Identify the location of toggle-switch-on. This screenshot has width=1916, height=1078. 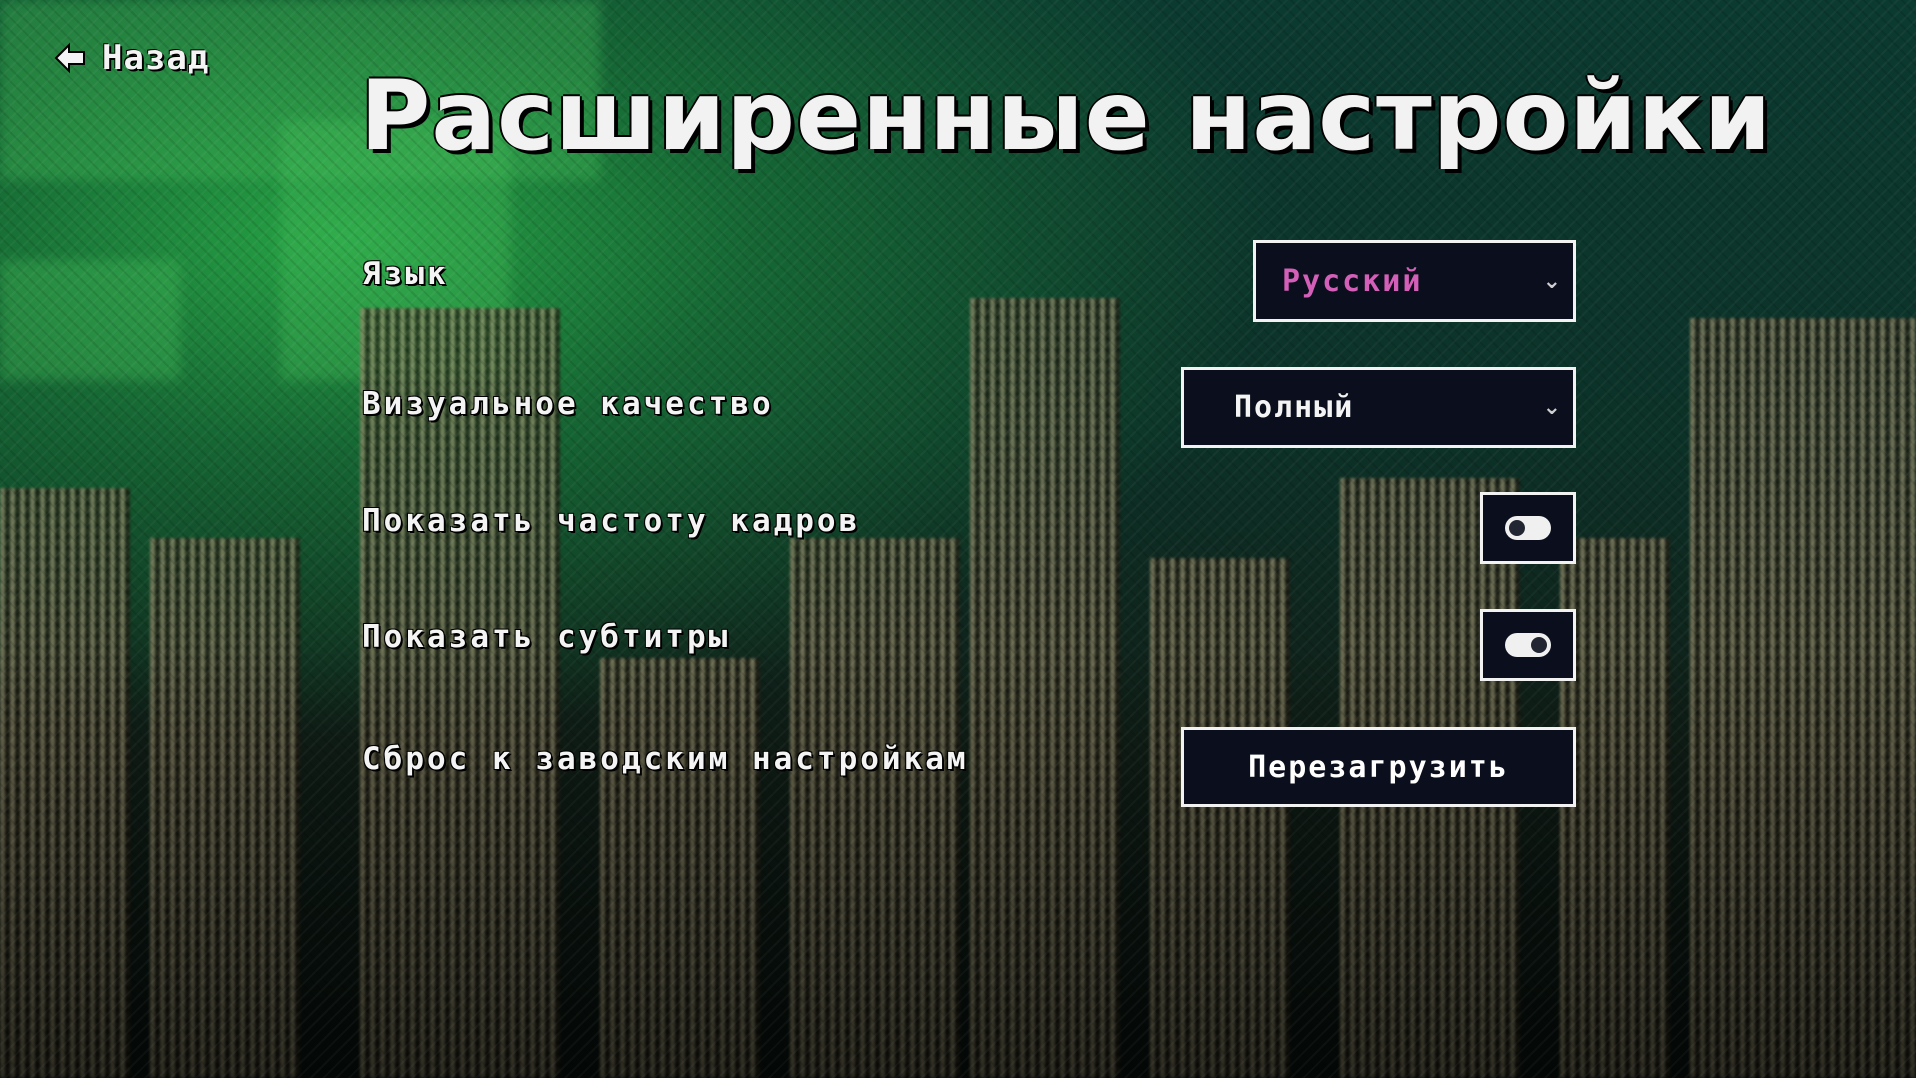
(1528, 645).